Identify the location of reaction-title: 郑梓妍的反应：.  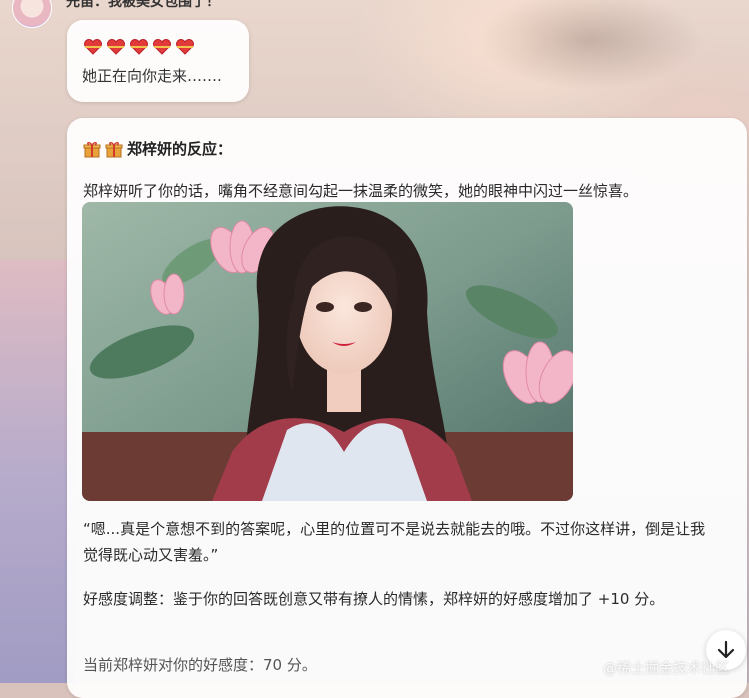
(157, 148).